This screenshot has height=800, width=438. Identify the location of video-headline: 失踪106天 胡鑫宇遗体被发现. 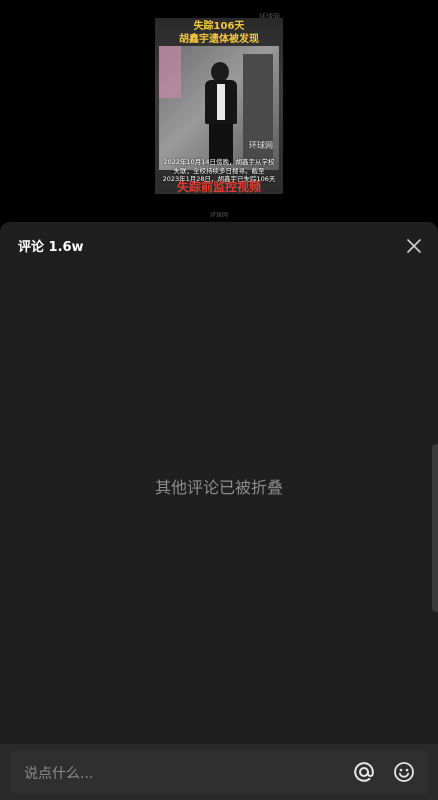
(219, 33).